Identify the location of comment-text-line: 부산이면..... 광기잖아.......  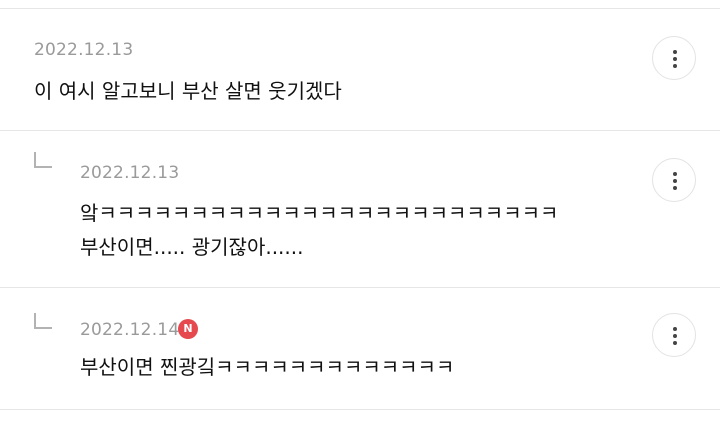
(192, 247).